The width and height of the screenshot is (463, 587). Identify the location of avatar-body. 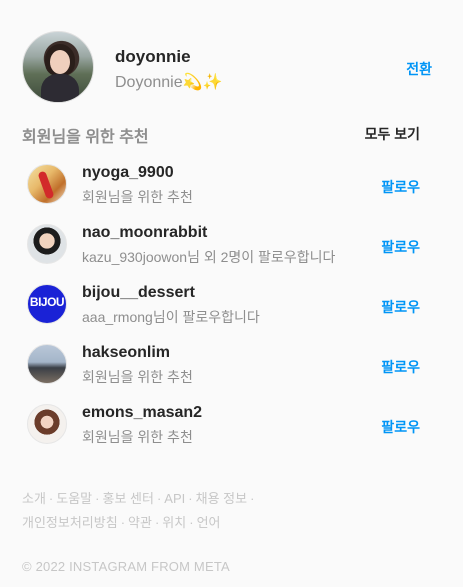
(60, 88).